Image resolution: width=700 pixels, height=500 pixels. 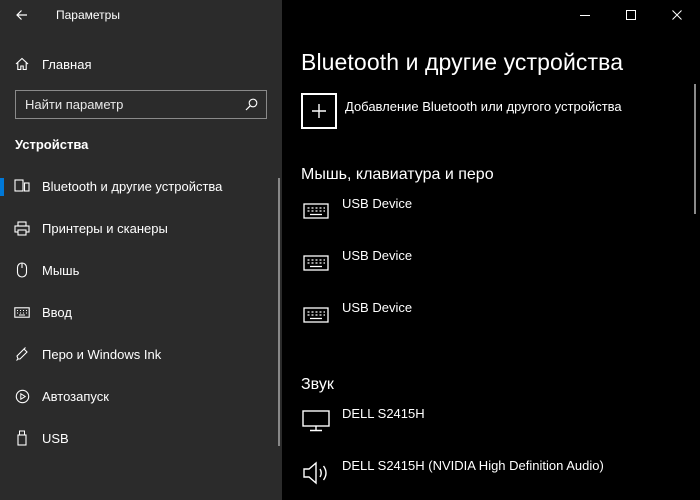 I want to click on search-input, so click(x=130, y=104).